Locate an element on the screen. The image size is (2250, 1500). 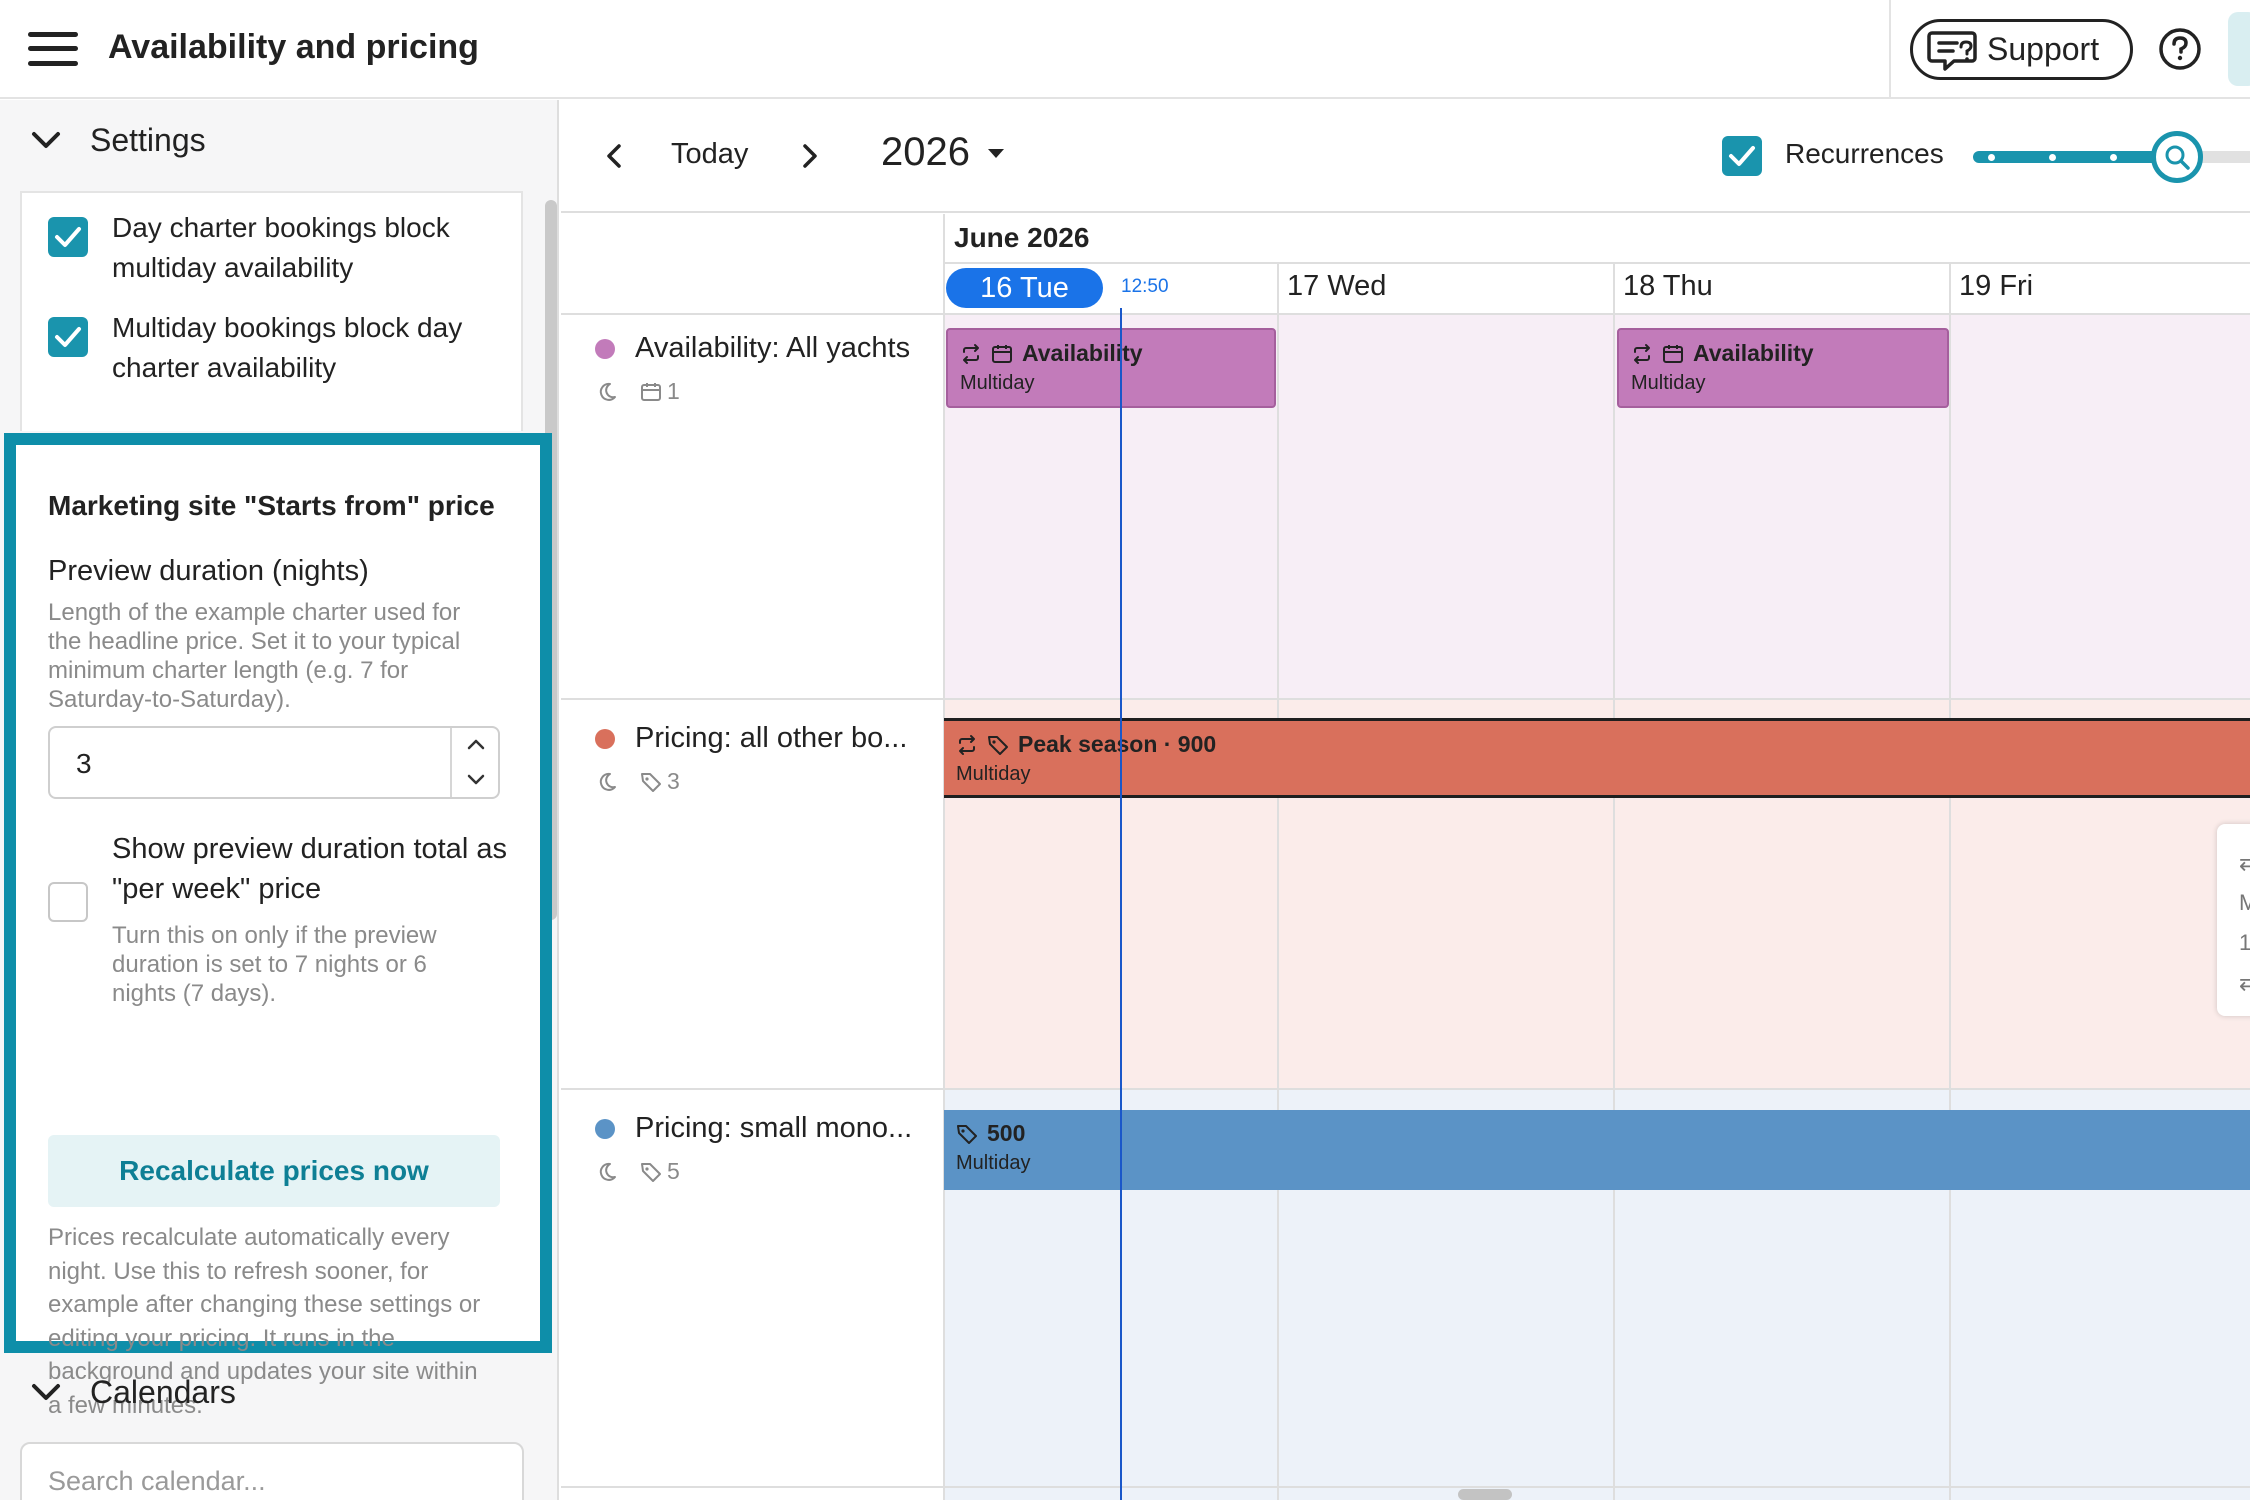
top-bar: Availability and pricing Support is located at coordinates (1125, 49).